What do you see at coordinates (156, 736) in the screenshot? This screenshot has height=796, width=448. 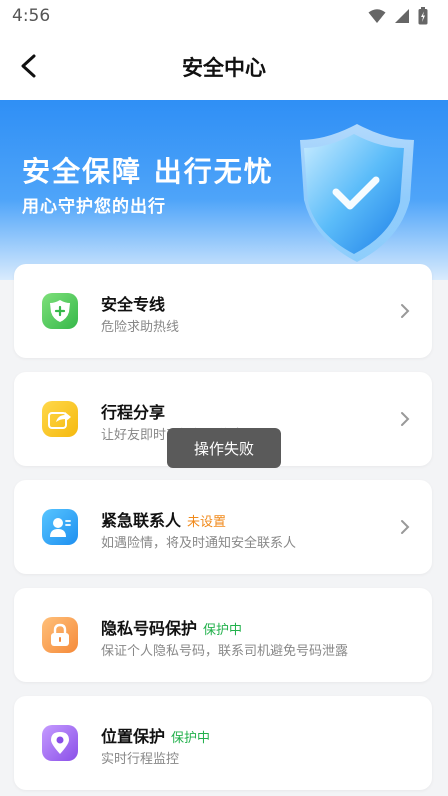 I see `card-title: 位置保护 保护中` at bounding box center [156, 736].